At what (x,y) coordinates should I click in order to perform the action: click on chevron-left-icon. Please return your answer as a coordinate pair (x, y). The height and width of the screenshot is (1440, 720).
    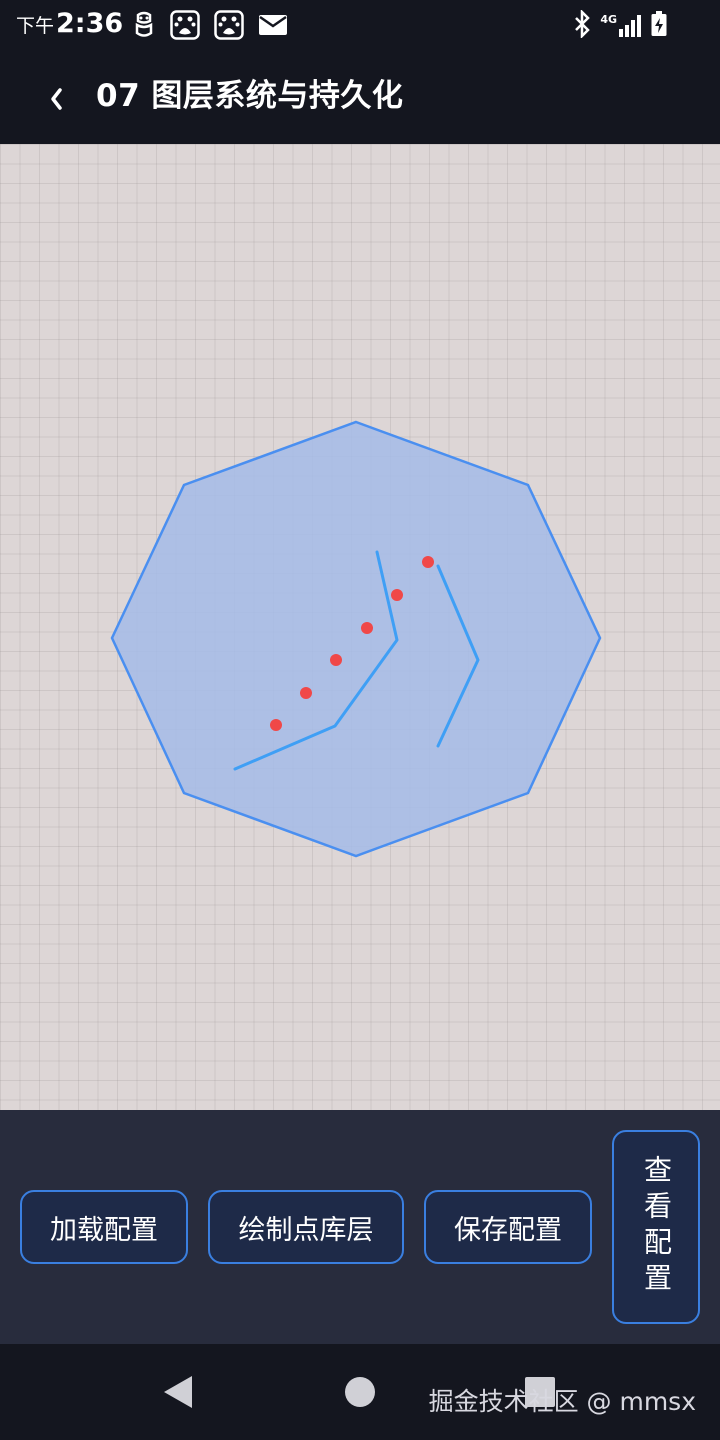
    Looking at the image, I should click on (56, 99).